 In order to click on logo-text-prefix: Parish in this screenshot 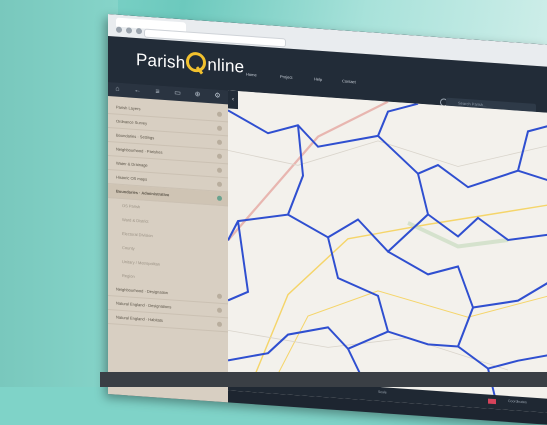, I will do `click(161, 61)`.